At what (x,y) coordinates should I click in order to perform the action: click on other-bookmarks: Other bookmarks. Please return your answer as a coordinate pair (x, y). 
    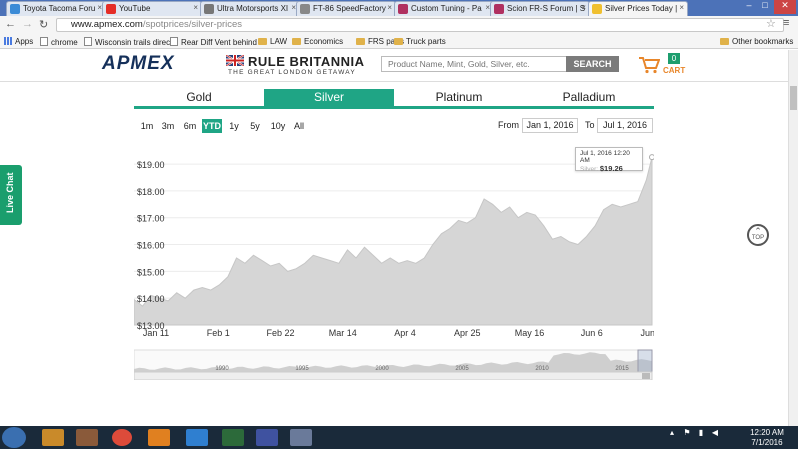
    Looking at the image, I should click on (756, 41).